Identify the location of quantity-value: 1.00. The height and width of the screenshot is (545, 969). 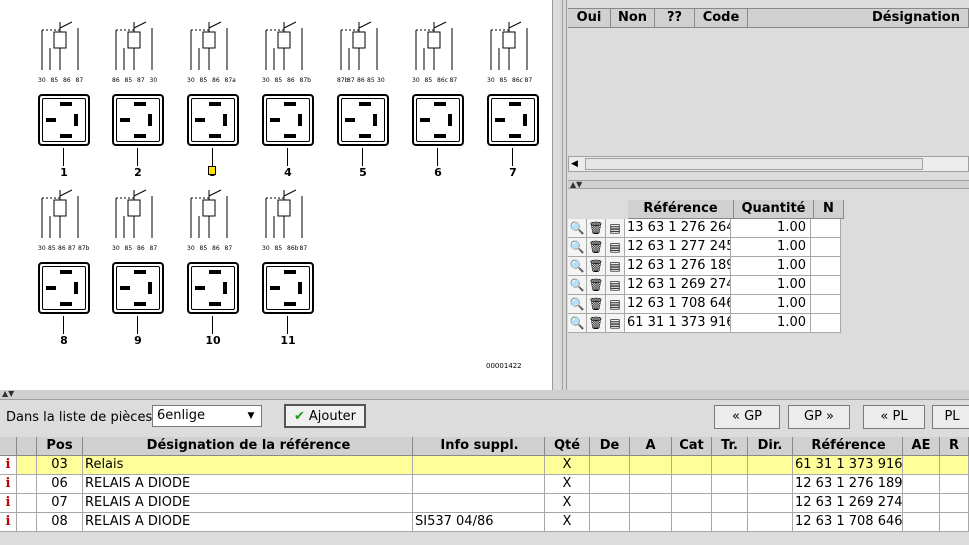
(771, 228).